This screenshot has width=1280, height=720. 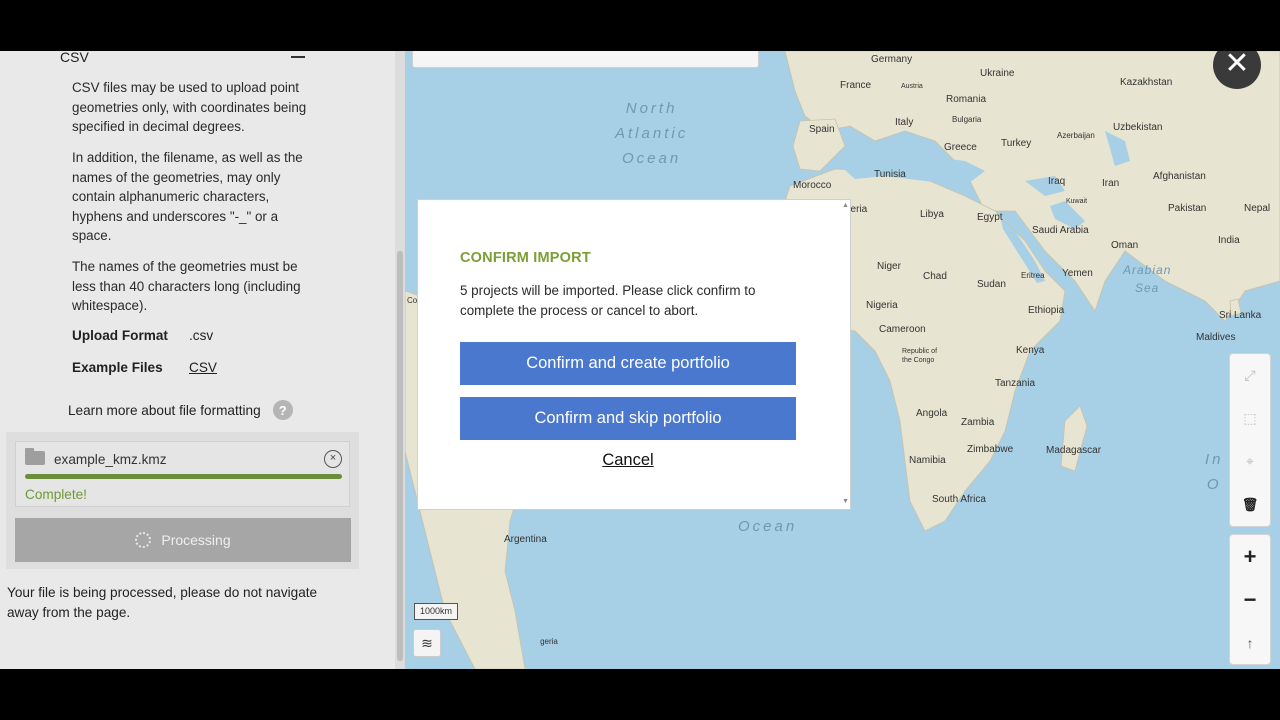 I want to click on map-label: Iran, so click(x=1111, y=183).